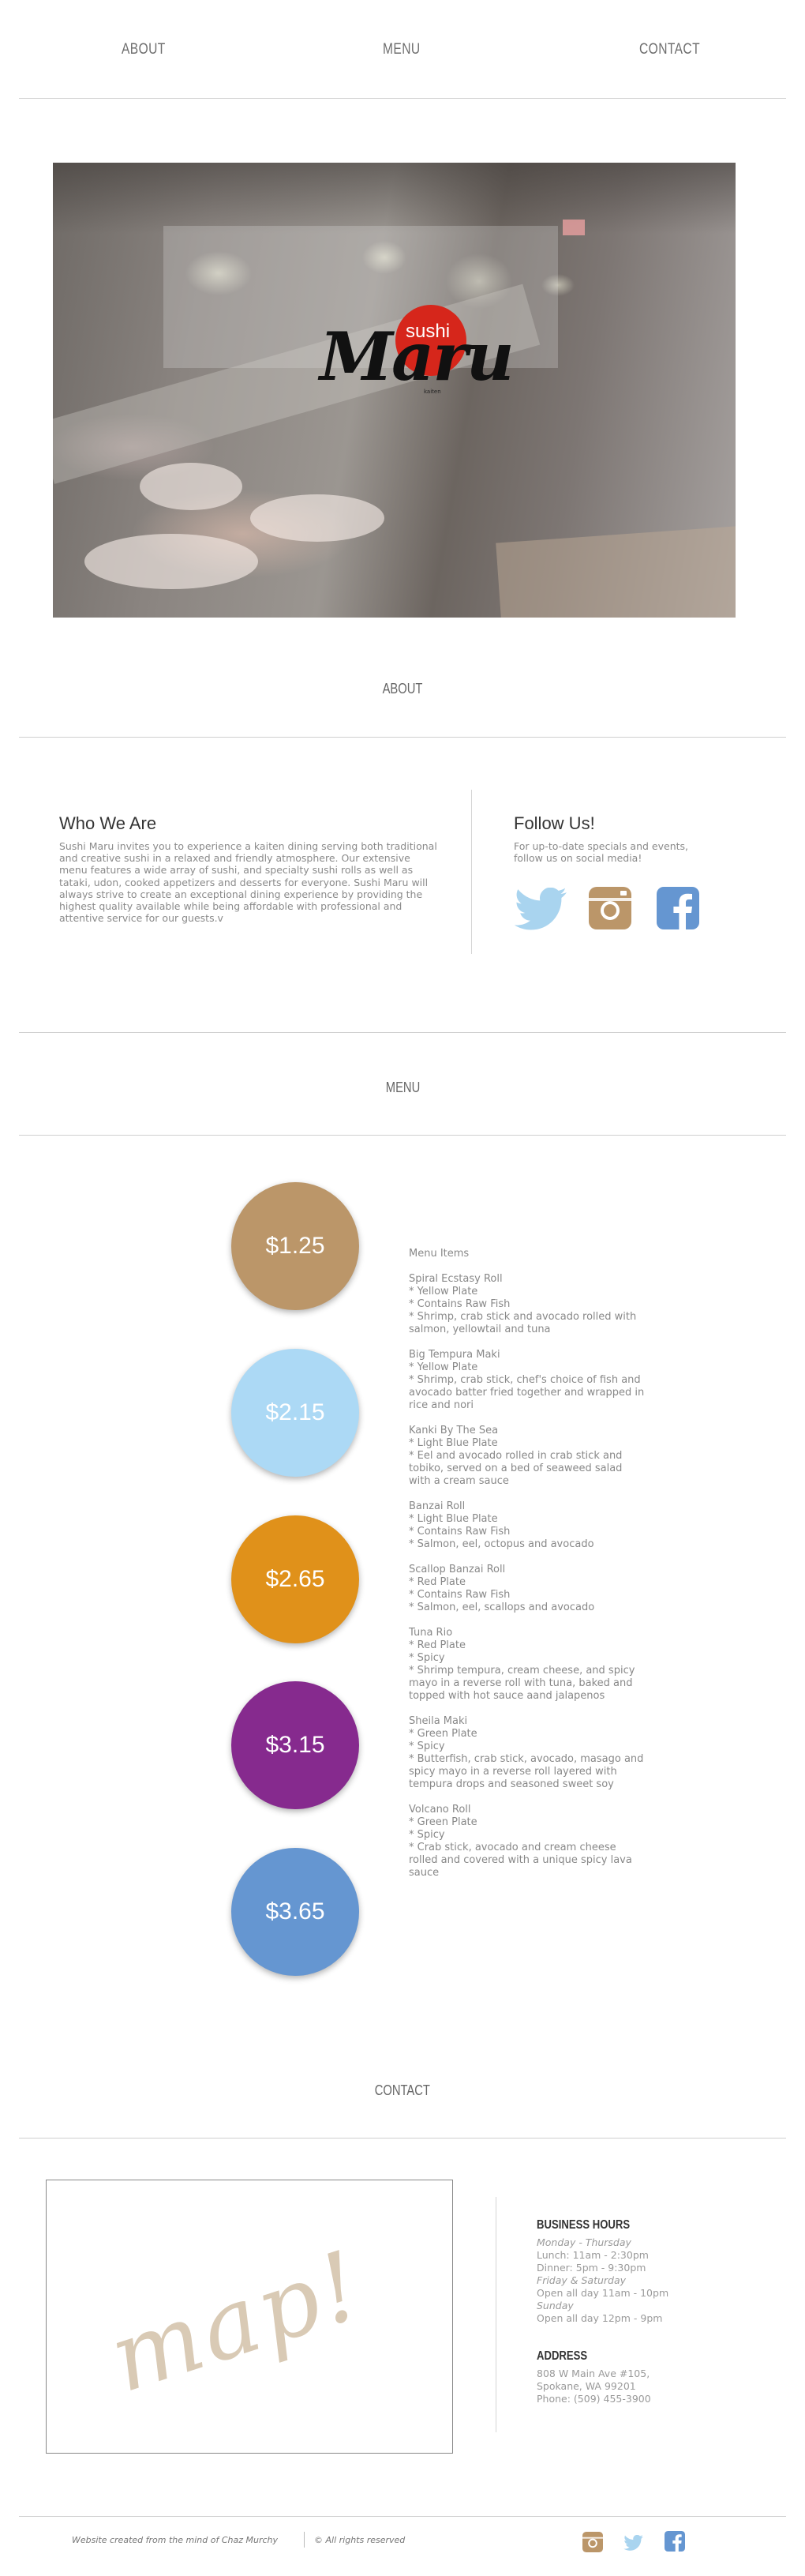 The width and height of the screenshot is (805, 2576). What do you see at coordinates (402, 2516) in the screenshot?
I see `footer-divider` at bounding box center [402, 2516].